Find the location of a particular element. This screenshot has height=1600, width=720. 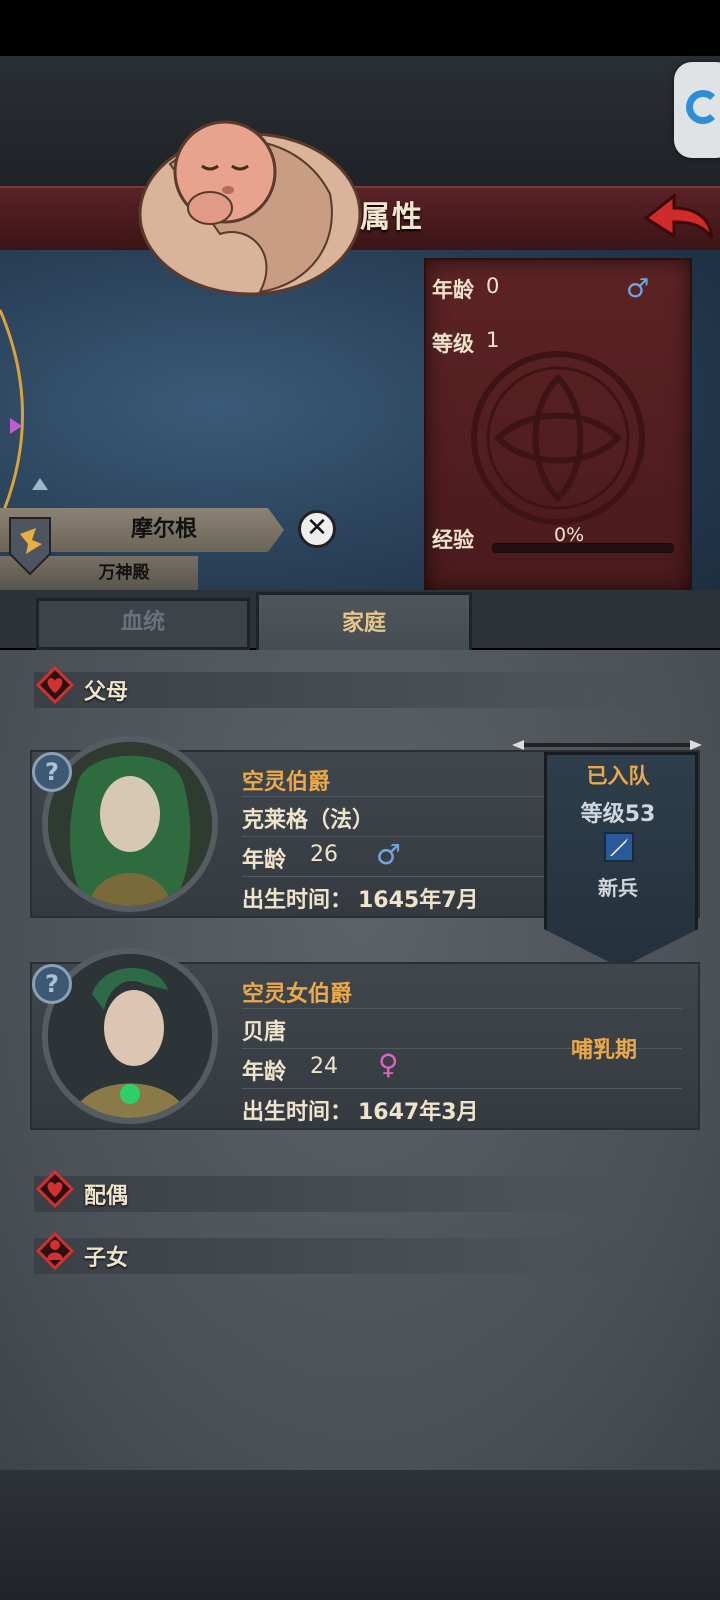

back-arrow-icon is located at coordinates (678, 215).